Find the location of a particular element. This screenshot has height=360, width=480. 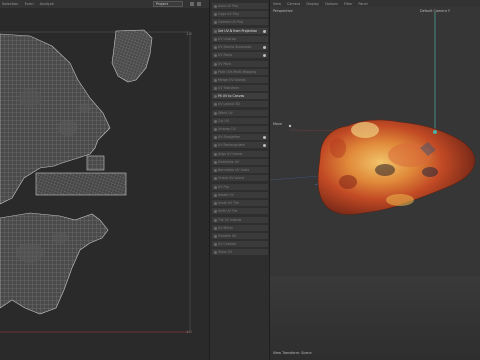

tool-label: UV Pack is located at coordinates (224, 64).